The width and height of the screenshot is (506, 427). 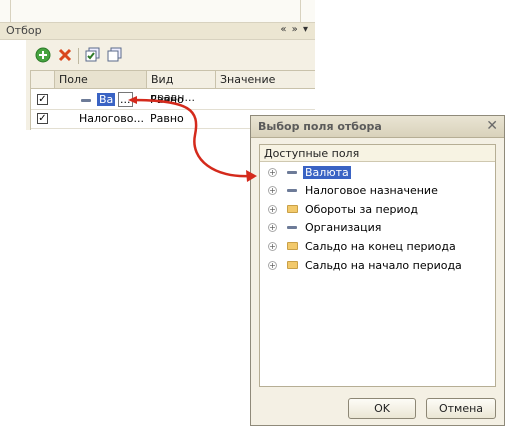 I want to click on item-label: Сальдо на конец периода, so click(x=380, y=246).